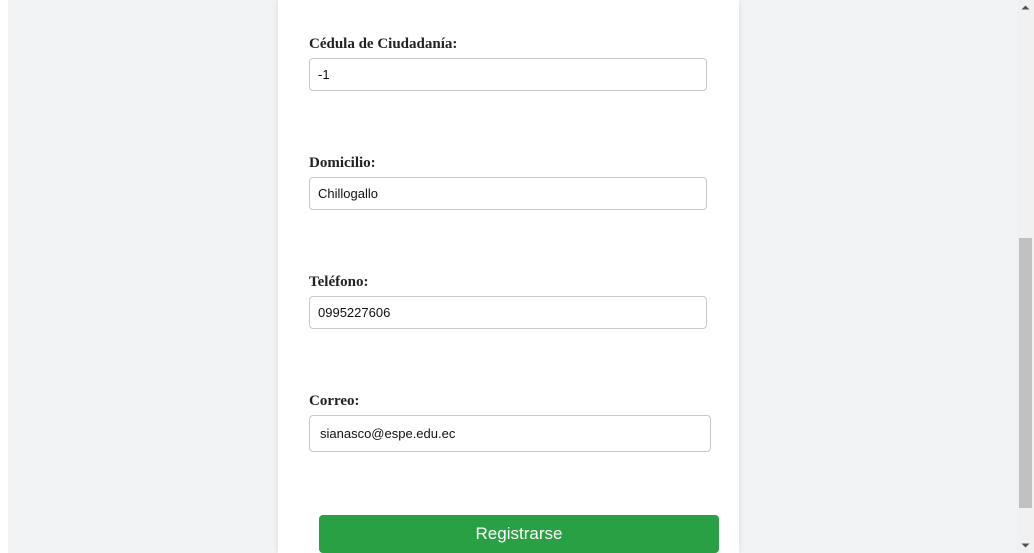 This screenshot has height=553, width=1034. Describe the element at coordinates (334, 401) in the screenshot. I see `correo-label: Correo:` at that location.